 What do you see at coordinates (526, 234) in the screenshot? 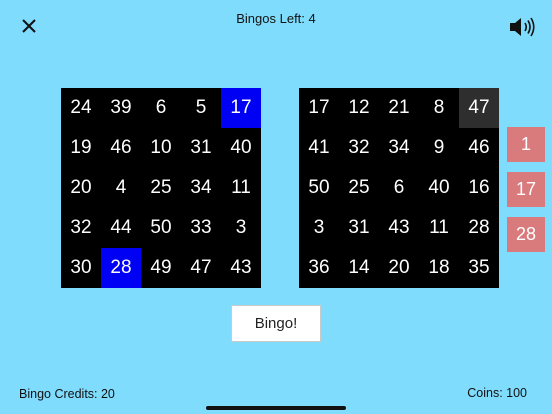
I see `called-number-3: 28` at bounding box center [526, 234].